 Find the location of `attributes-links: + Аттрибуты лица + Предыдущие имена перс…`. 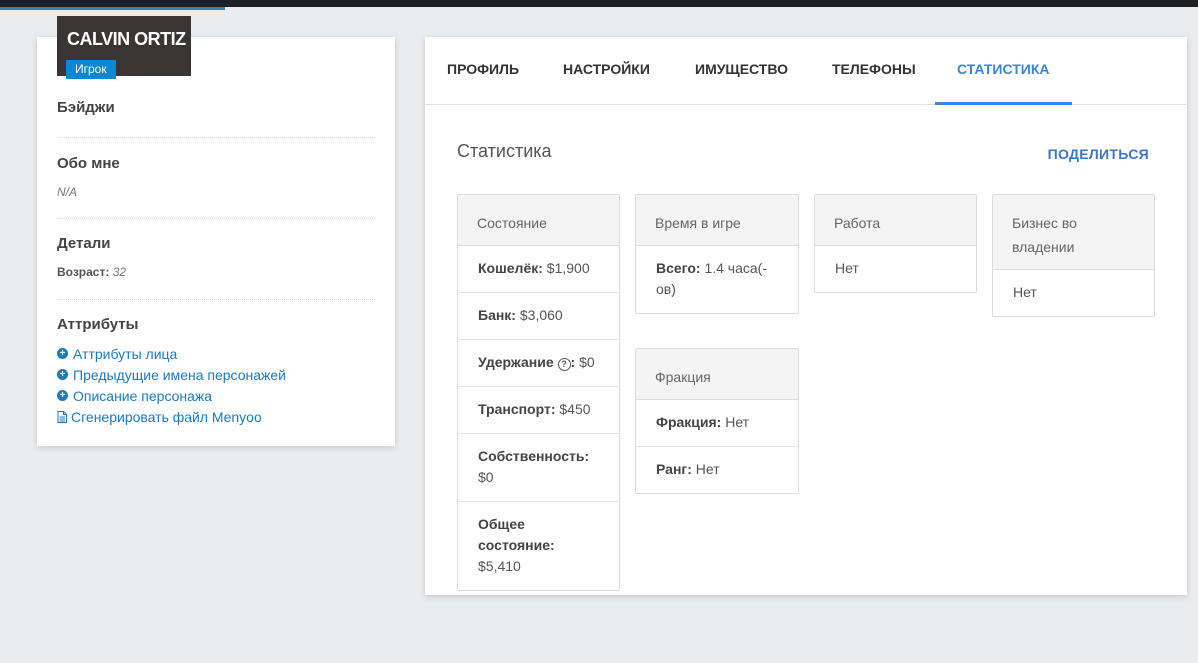

attributes-links: + Аттрибуты лица + Предыдущие имена перс… is located at coordinates (216, 385).